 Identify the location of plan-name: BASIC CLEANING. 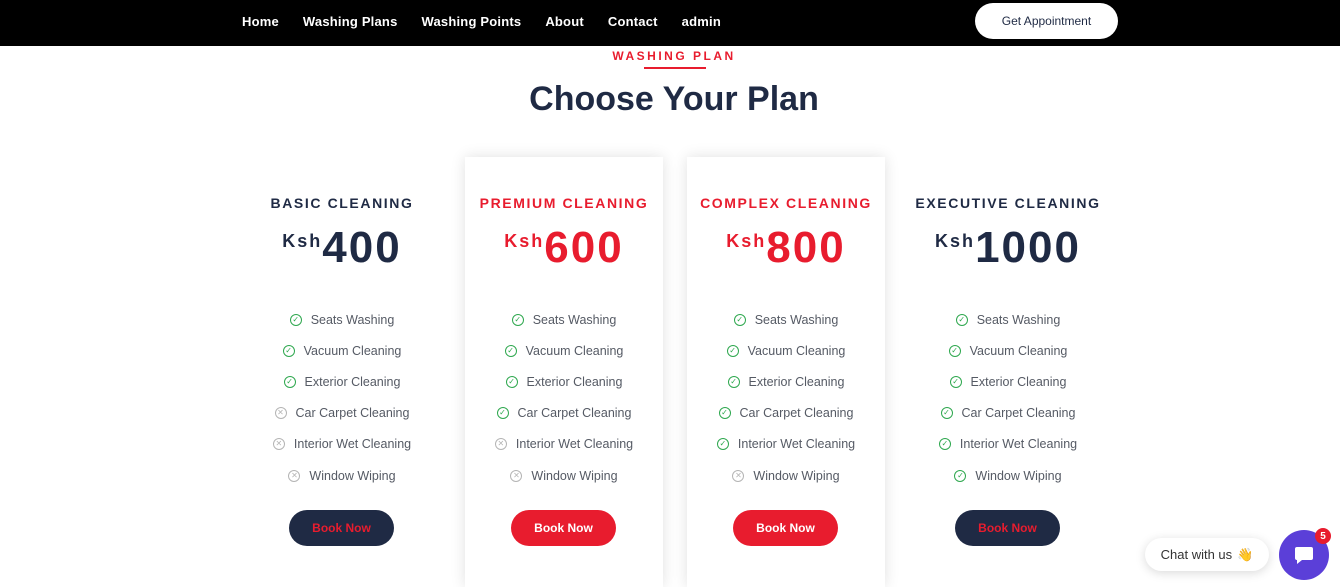
(342, 203).